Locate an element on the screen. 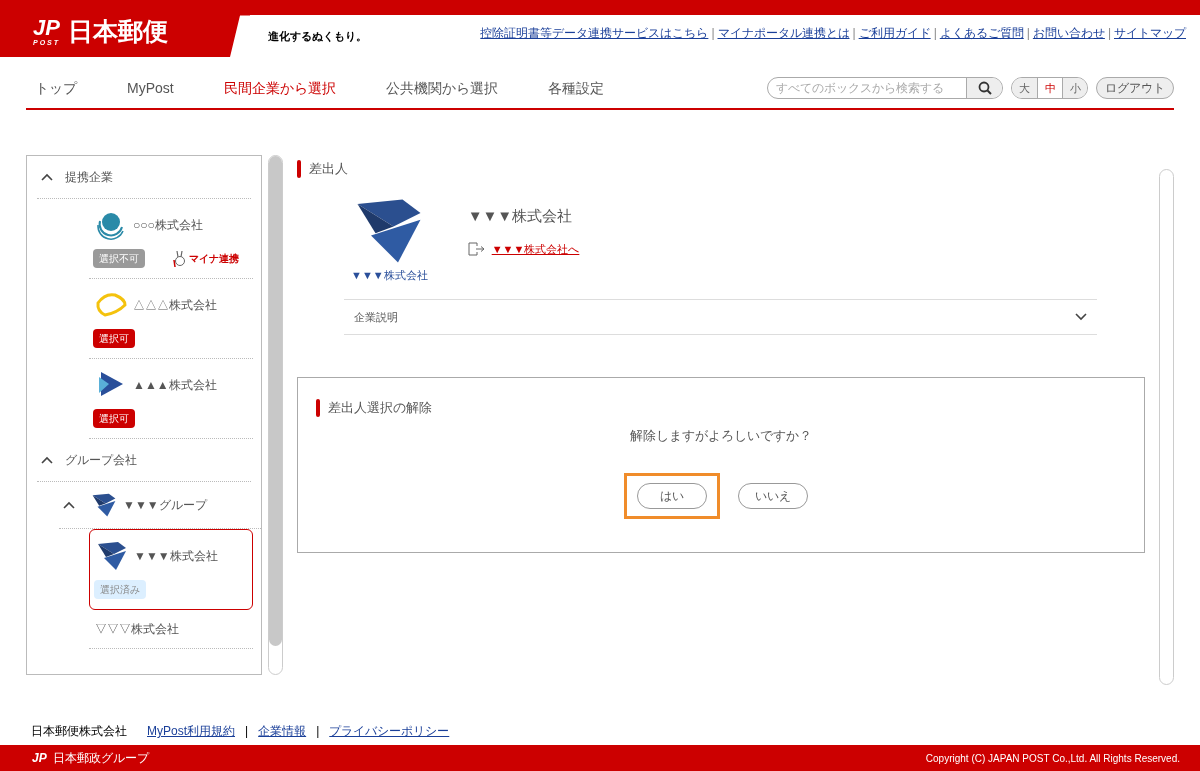 Image resolution: width=1200 pixels, height=771 pixels. section-title: 提携企業 is located at coordinates (89, 177).